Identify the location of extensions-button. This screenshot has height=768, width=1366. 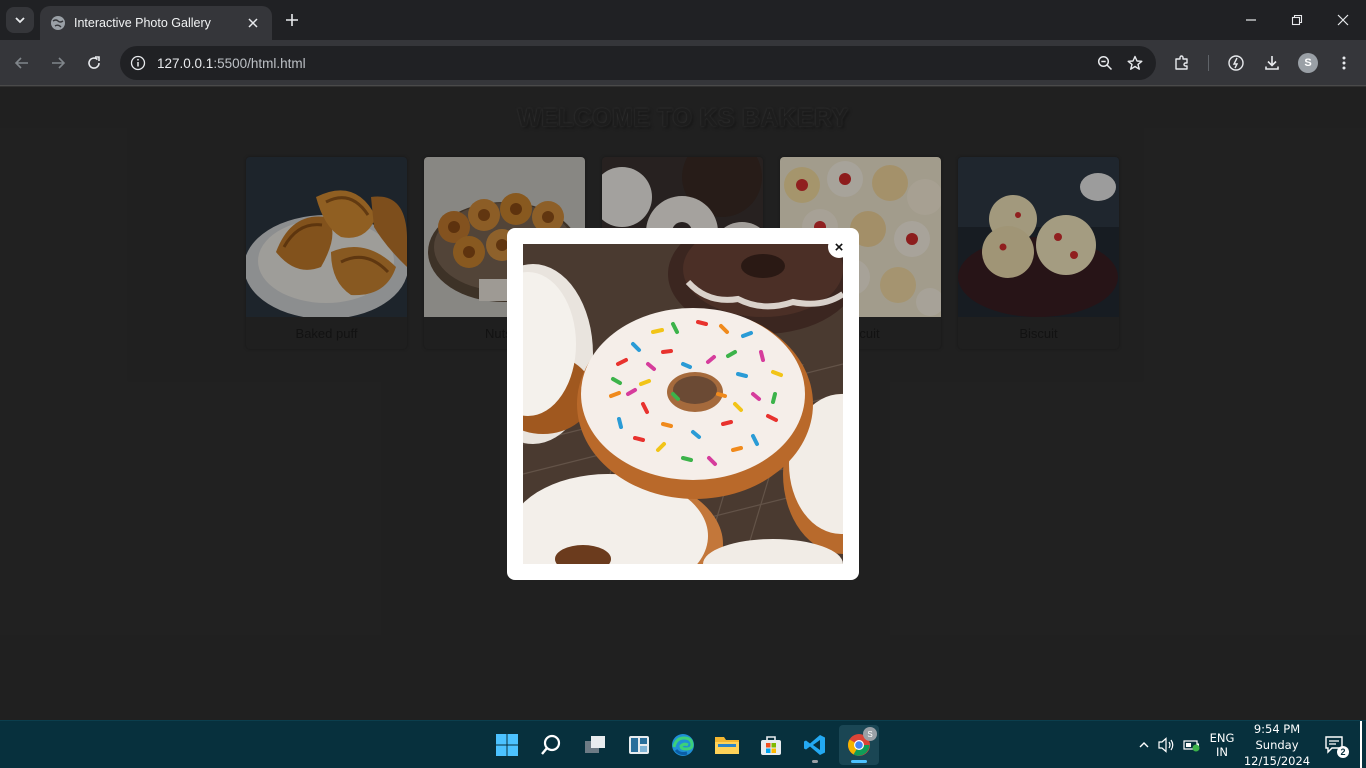
(1182, 63).